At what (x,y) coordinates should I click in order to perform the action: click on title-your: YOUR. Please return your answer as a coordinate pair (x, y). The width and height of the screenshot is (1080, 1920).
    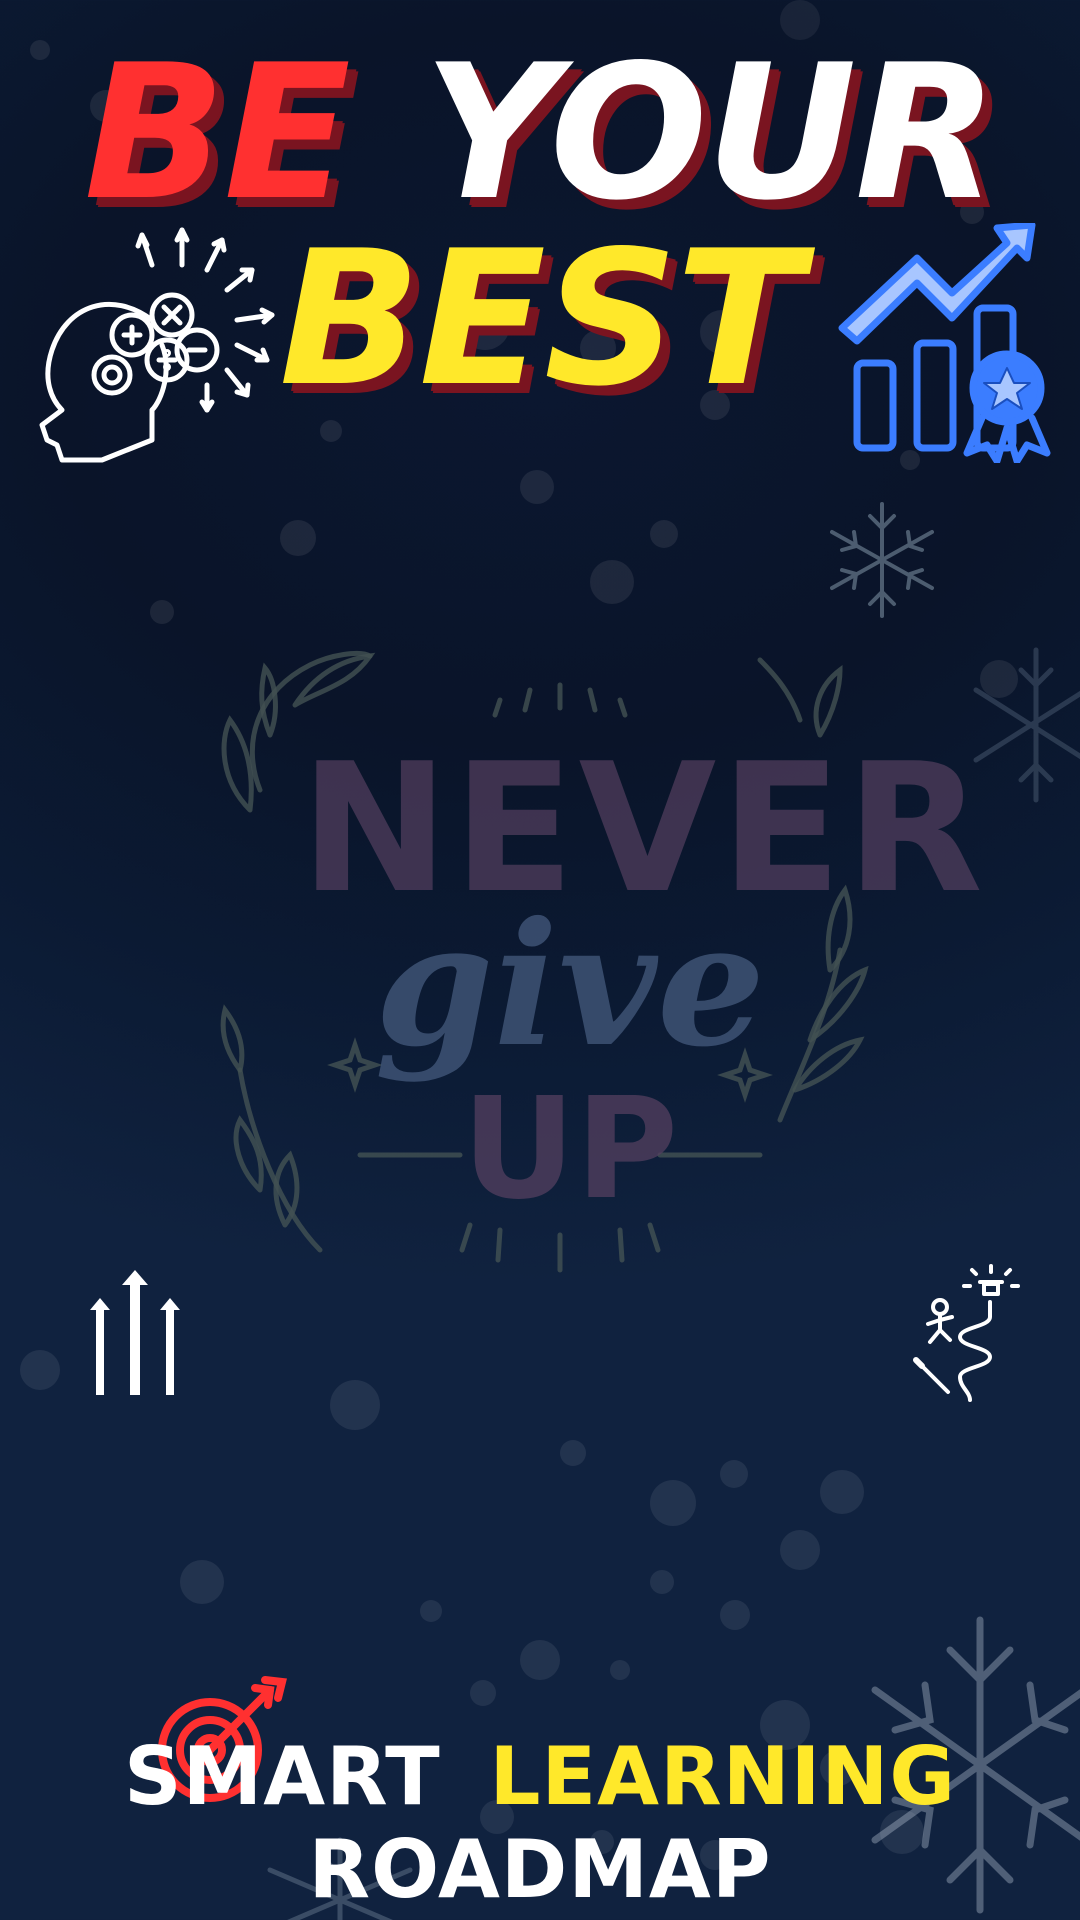
    Looking at the image, I should click on (710, 132).